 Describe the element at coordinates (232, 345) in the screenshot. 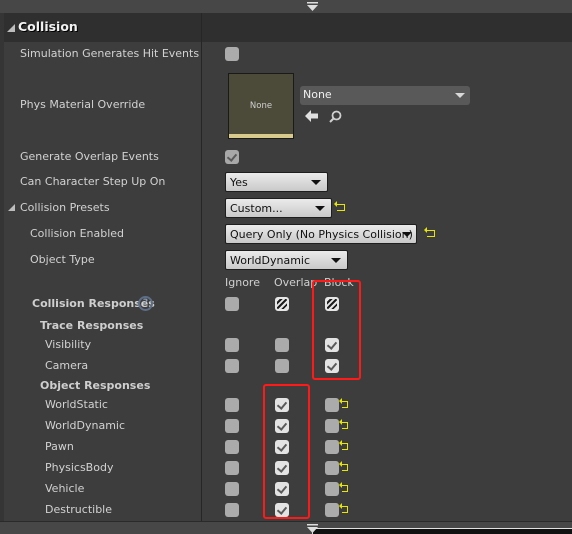

I see `visibility-ignore-checkbox` at that location.